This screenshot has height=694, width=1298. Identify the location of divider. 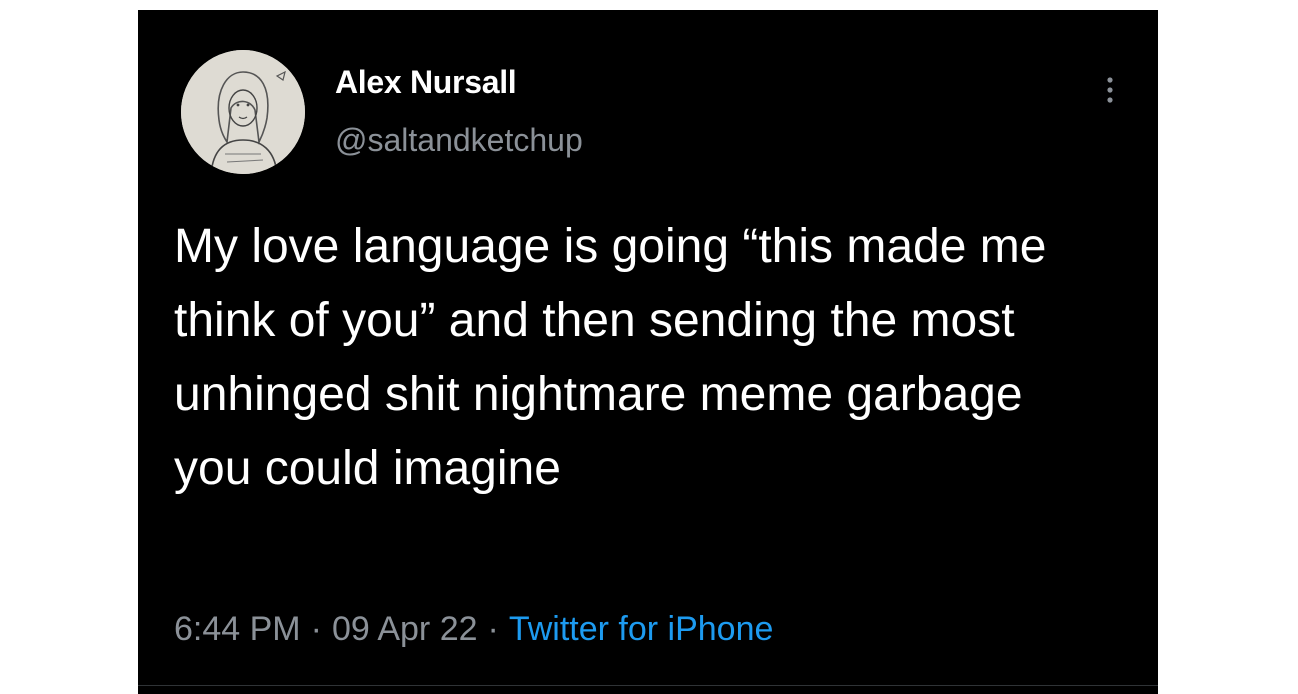
(648, 685).